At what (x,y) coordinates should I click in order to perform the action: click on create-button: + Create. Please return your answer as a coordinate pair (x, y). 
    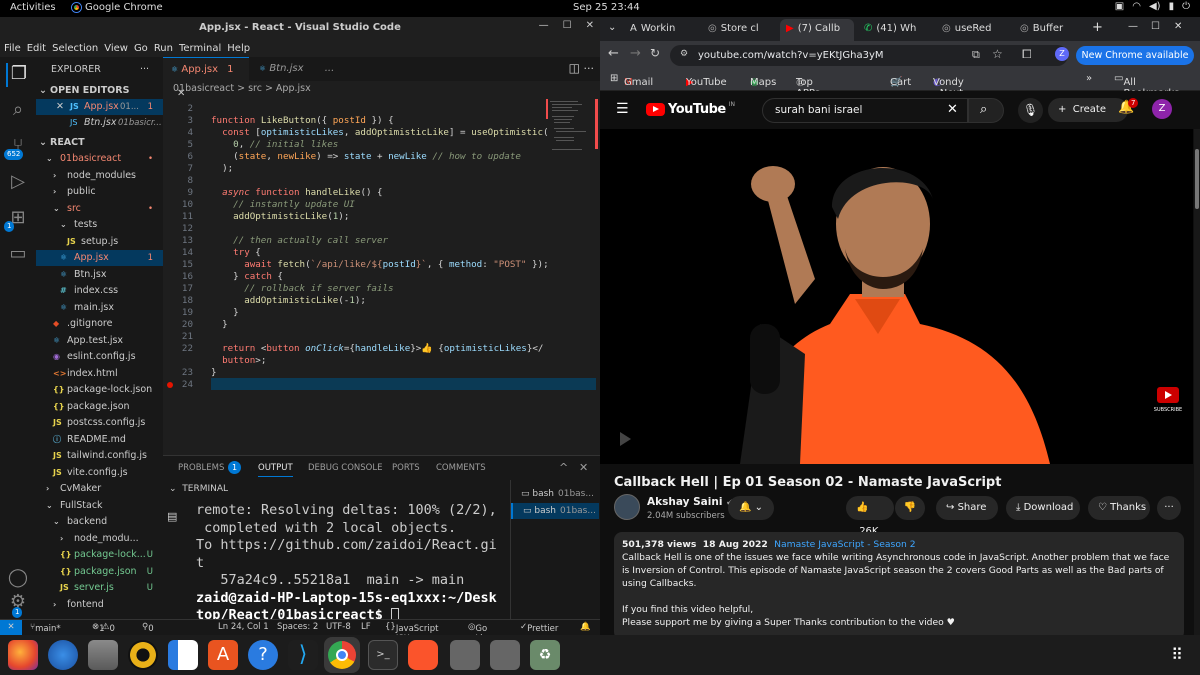
    Looking at the image, I should click on (1088, 110).